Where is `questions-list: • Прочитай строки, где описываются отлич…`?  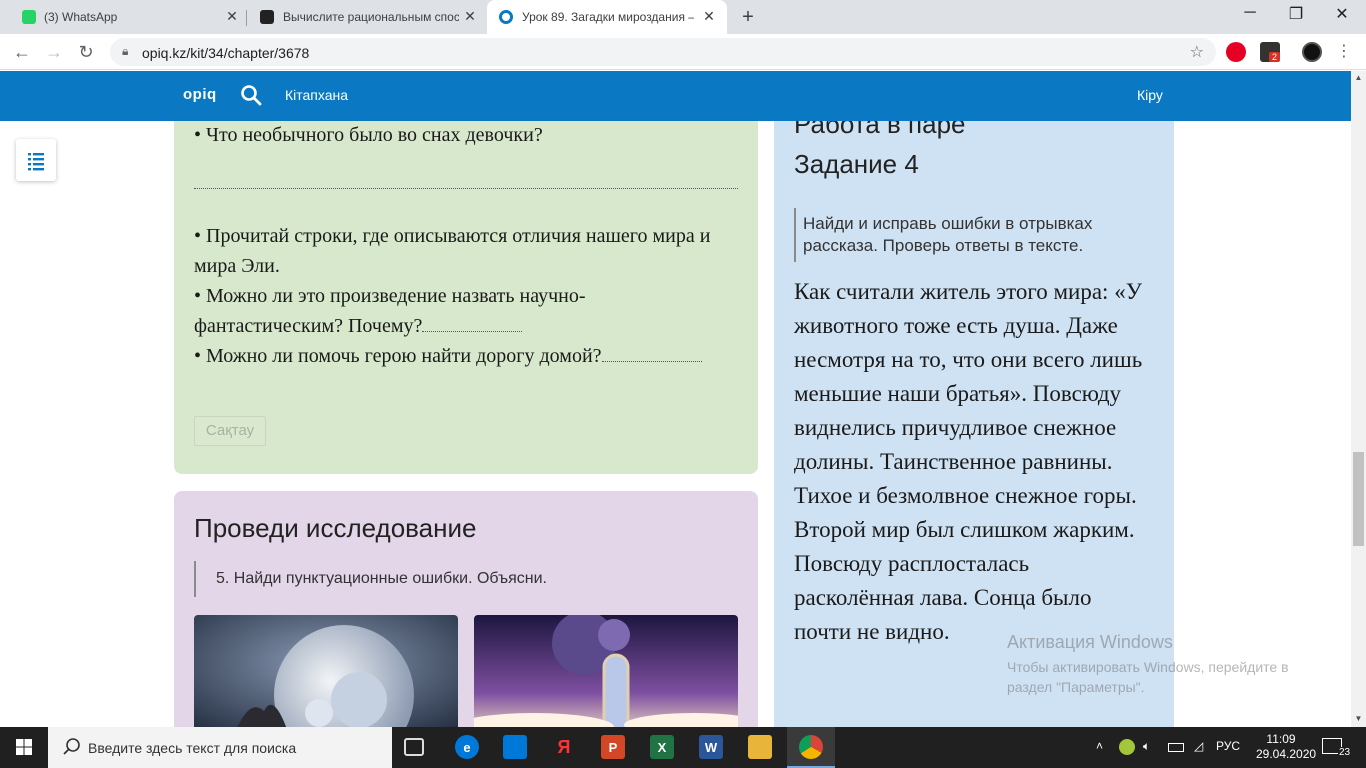 questions-list: • Прочитай строки, где описываются отлич… is located at coordinates (464, 296).